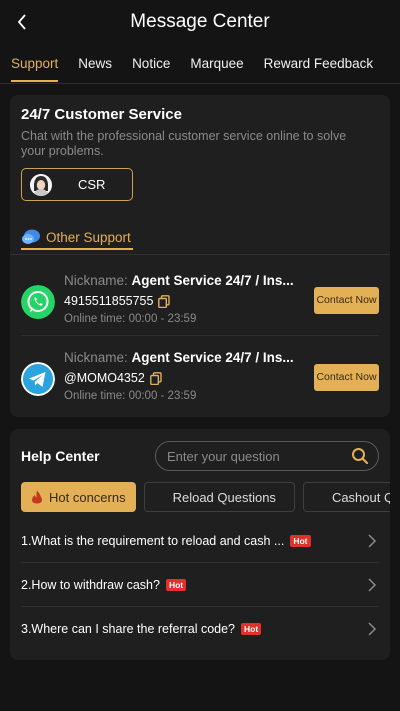  I want to click on agent-contact: @MOMO4352, so click(113, 378).